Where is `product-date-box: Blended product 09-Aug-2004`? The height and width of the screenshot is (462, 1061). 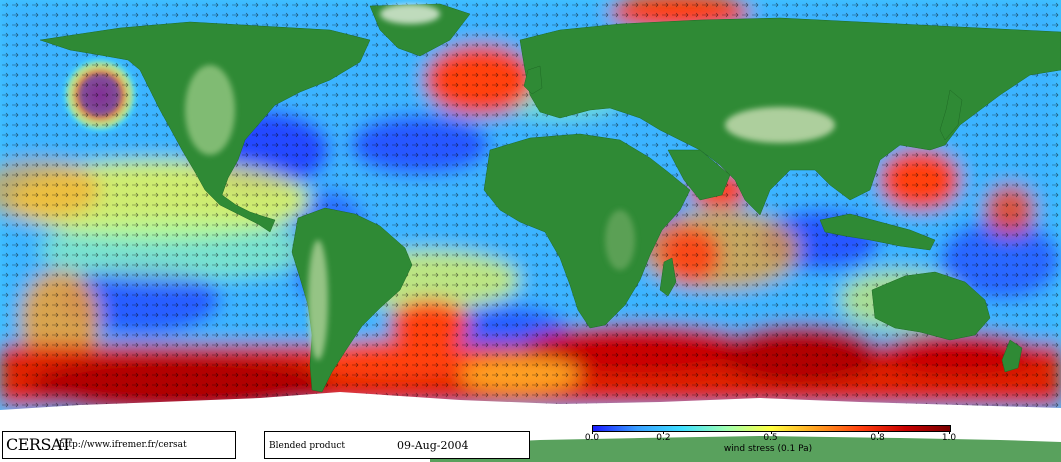 product-date-box: Blended product 09-Aug-2004 is located at coordinates (397, 445).